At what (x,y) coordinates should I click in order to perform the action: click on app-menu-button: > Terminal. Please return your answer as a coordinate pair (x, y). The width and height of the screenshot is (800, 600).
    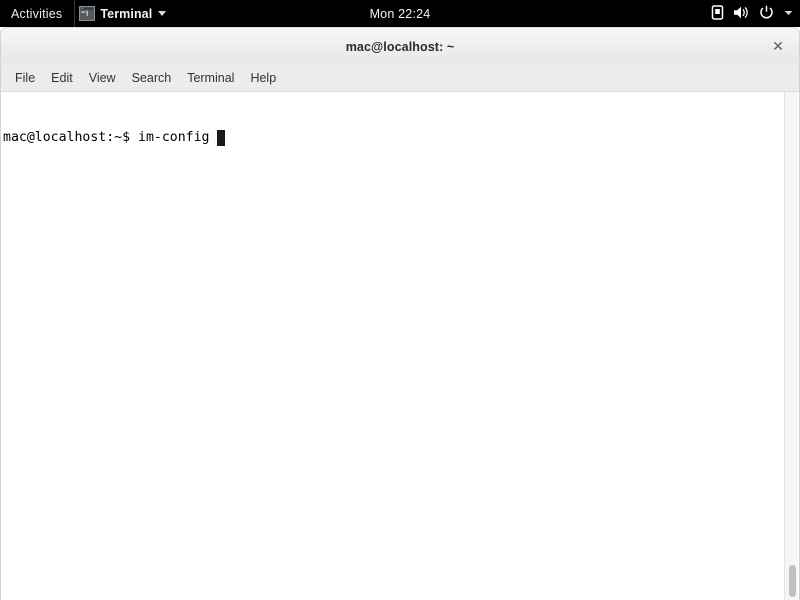
    Looking at the image, I should click on (124, 13).